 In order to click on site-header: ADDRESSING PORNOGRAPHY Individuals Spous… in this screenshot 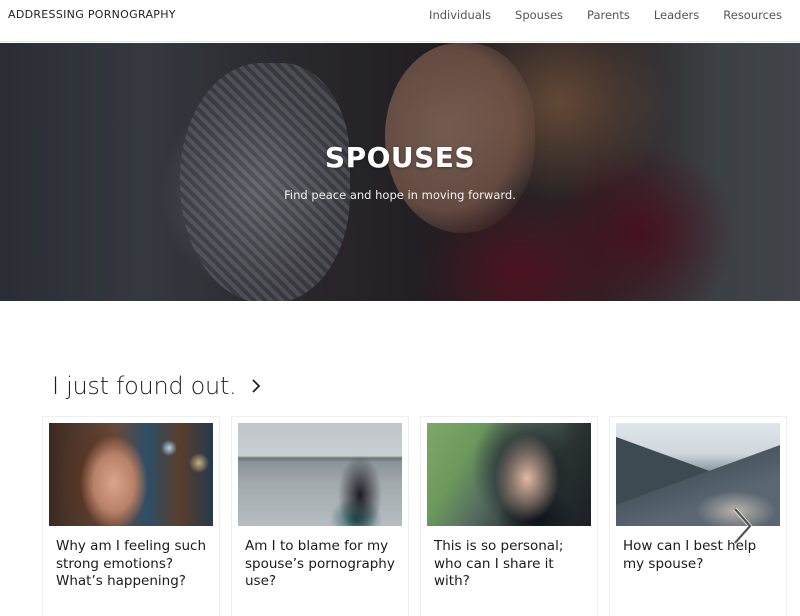, I will do `click(400, 21)`.